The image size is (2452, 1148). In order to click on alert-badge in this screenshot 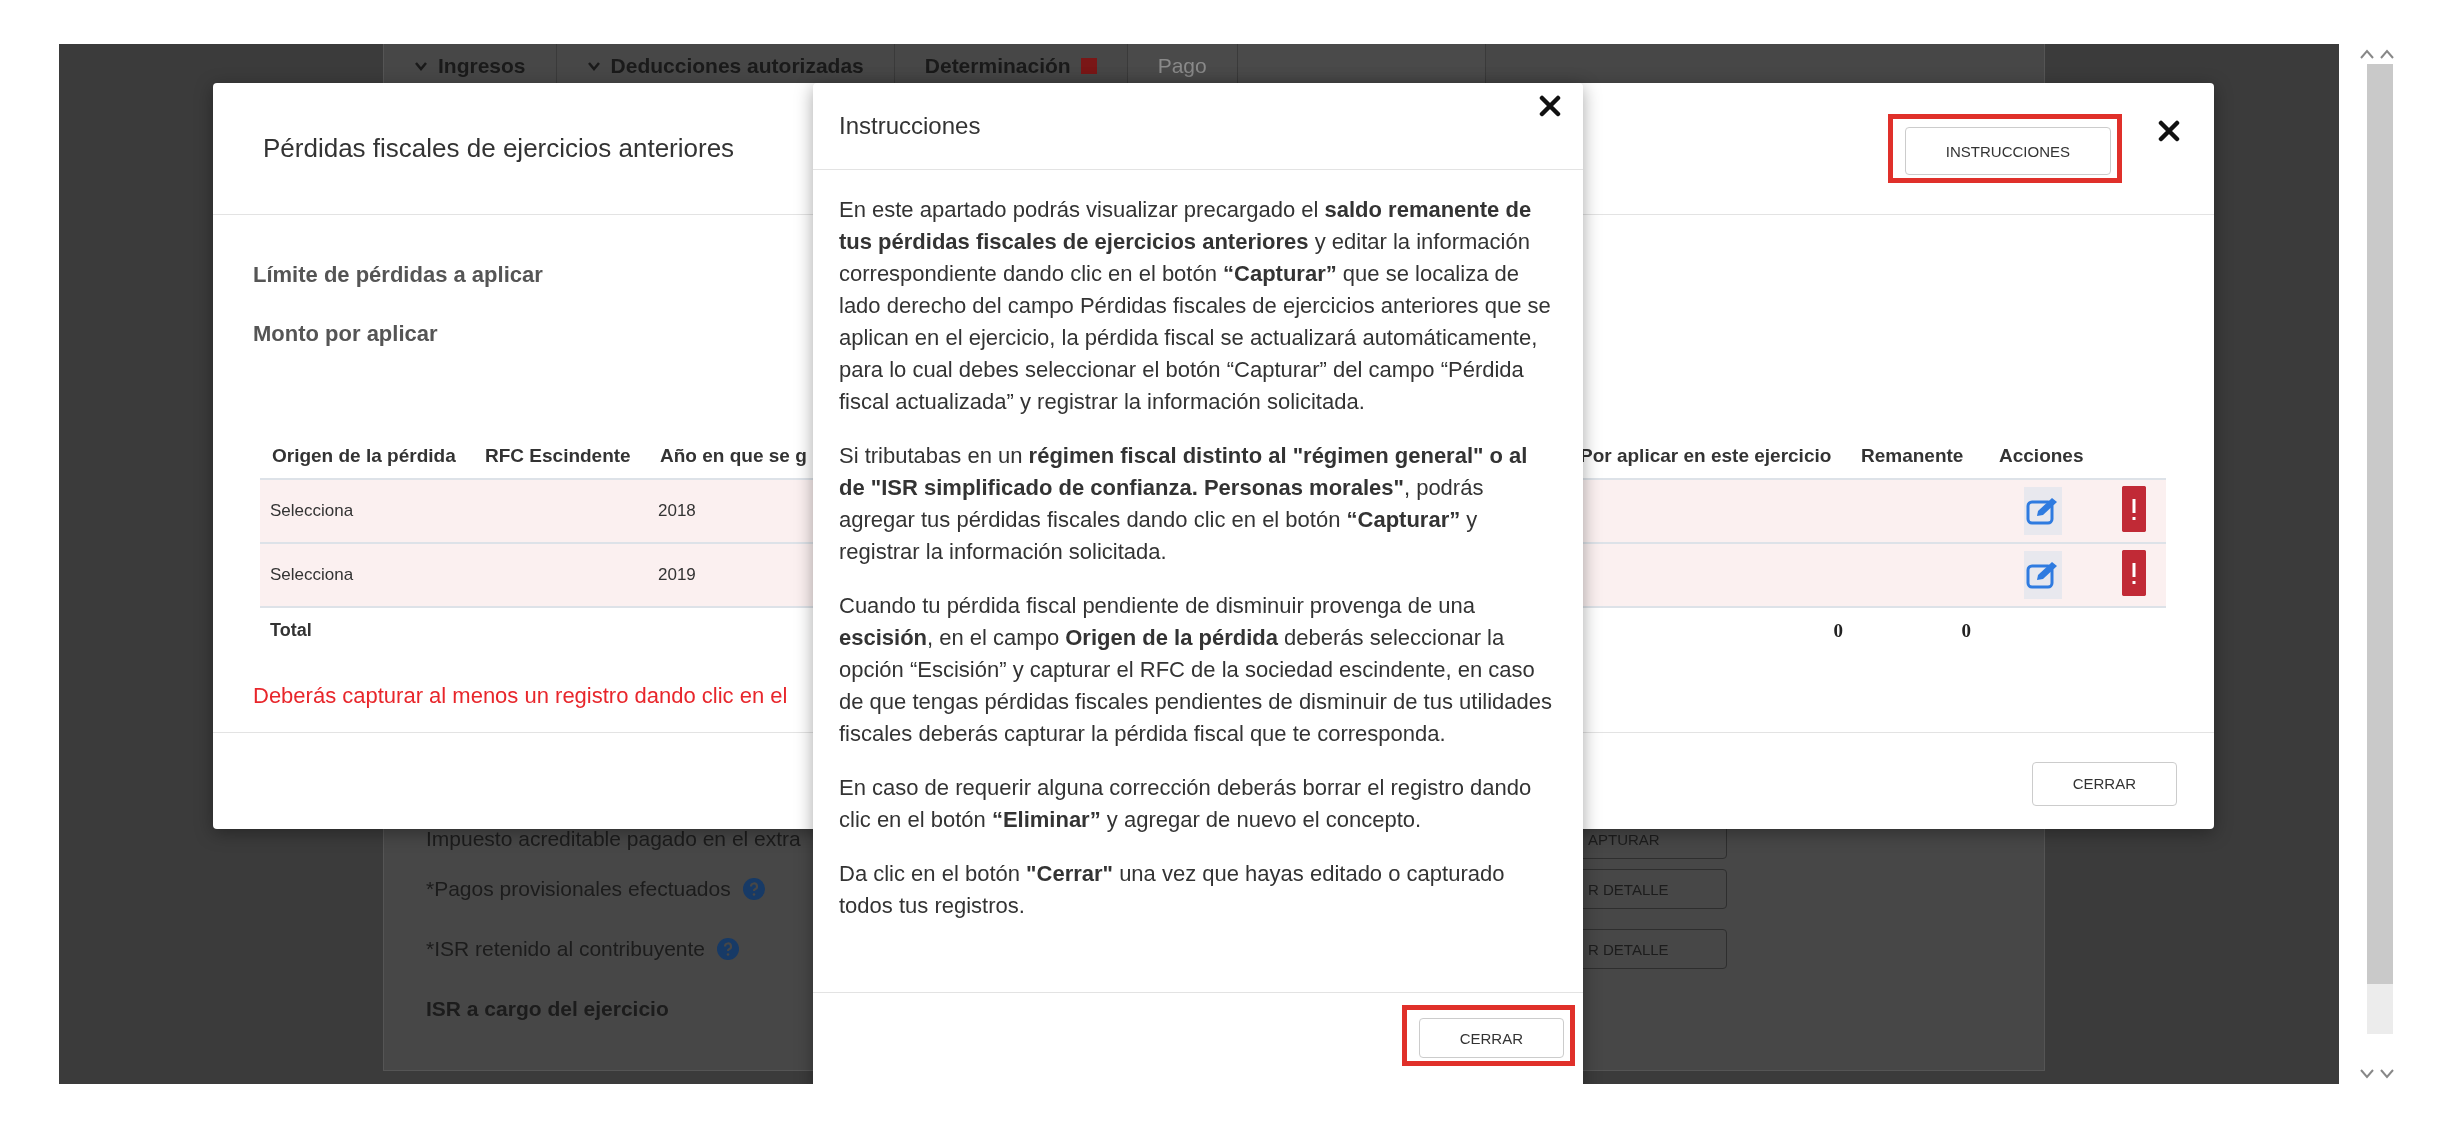, I will do `click(1088, 66)`.